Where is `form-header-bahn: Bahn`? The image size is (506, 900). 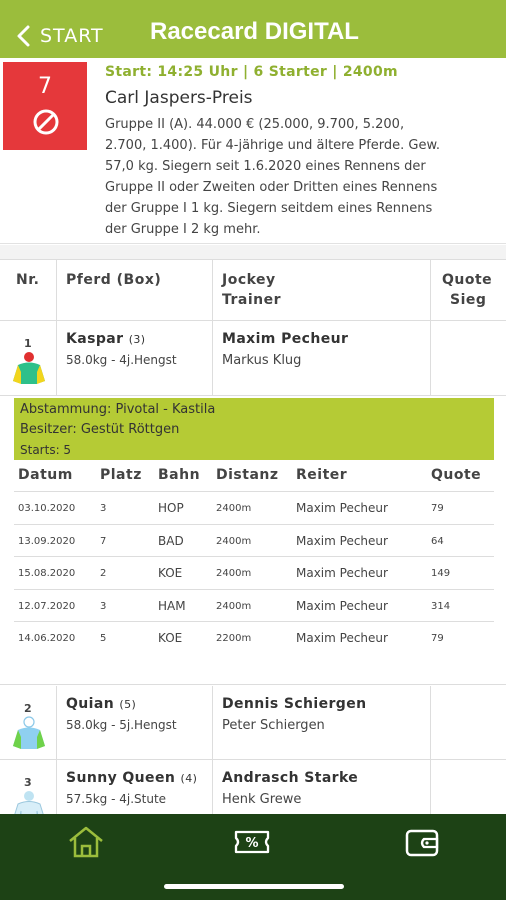 form-header-bahn: Bahn is located at coordinates (179, 475).